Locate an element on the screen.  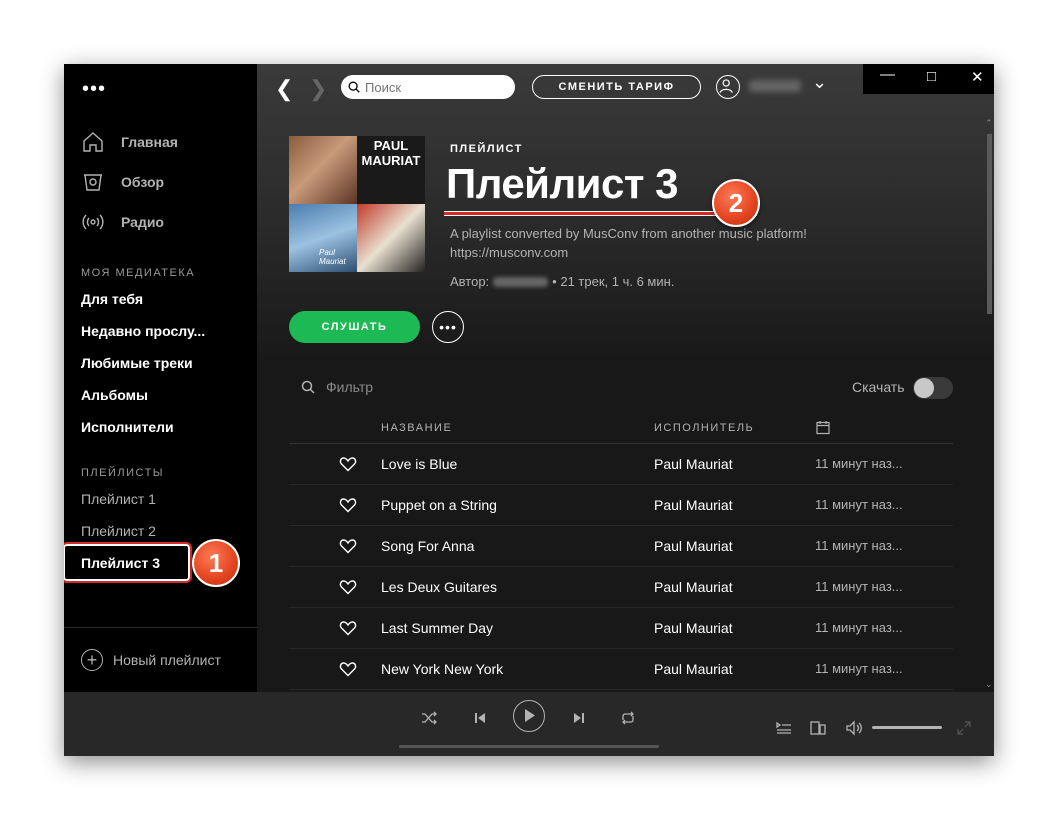
close-icon: ✕ is located at coordinates (977, 77).